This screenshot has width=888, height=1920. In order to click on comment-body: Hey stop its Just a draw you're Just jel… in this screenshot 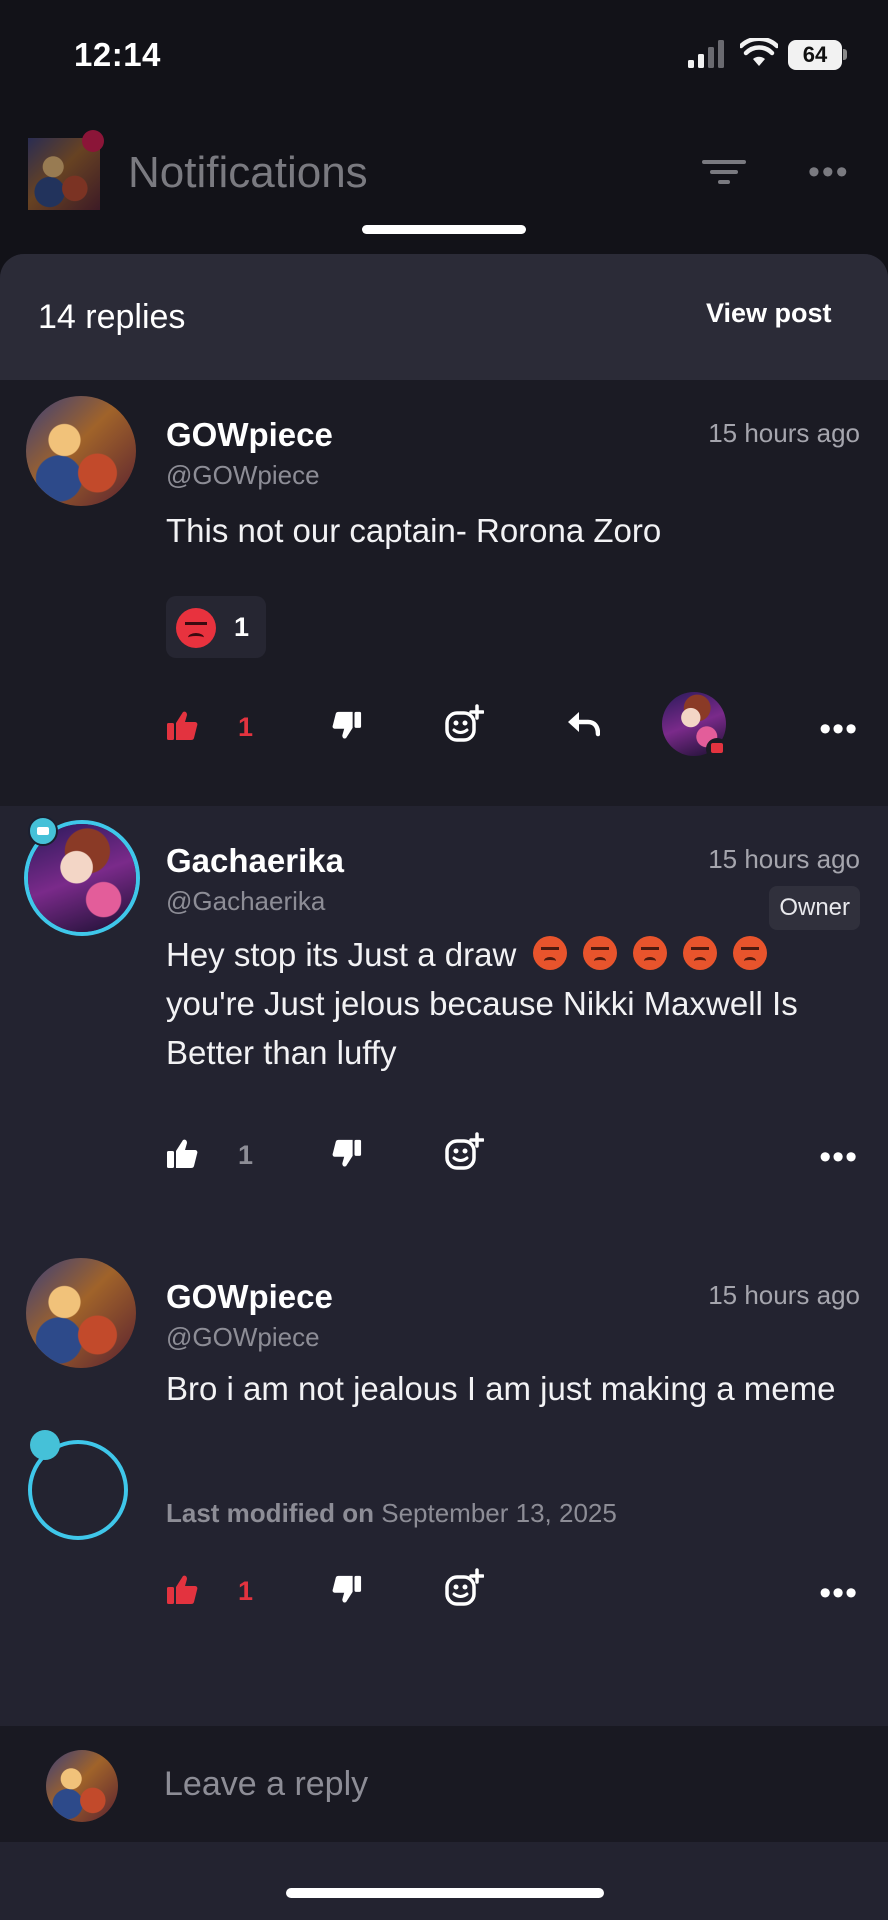, I will do `click(511, 1003)`.